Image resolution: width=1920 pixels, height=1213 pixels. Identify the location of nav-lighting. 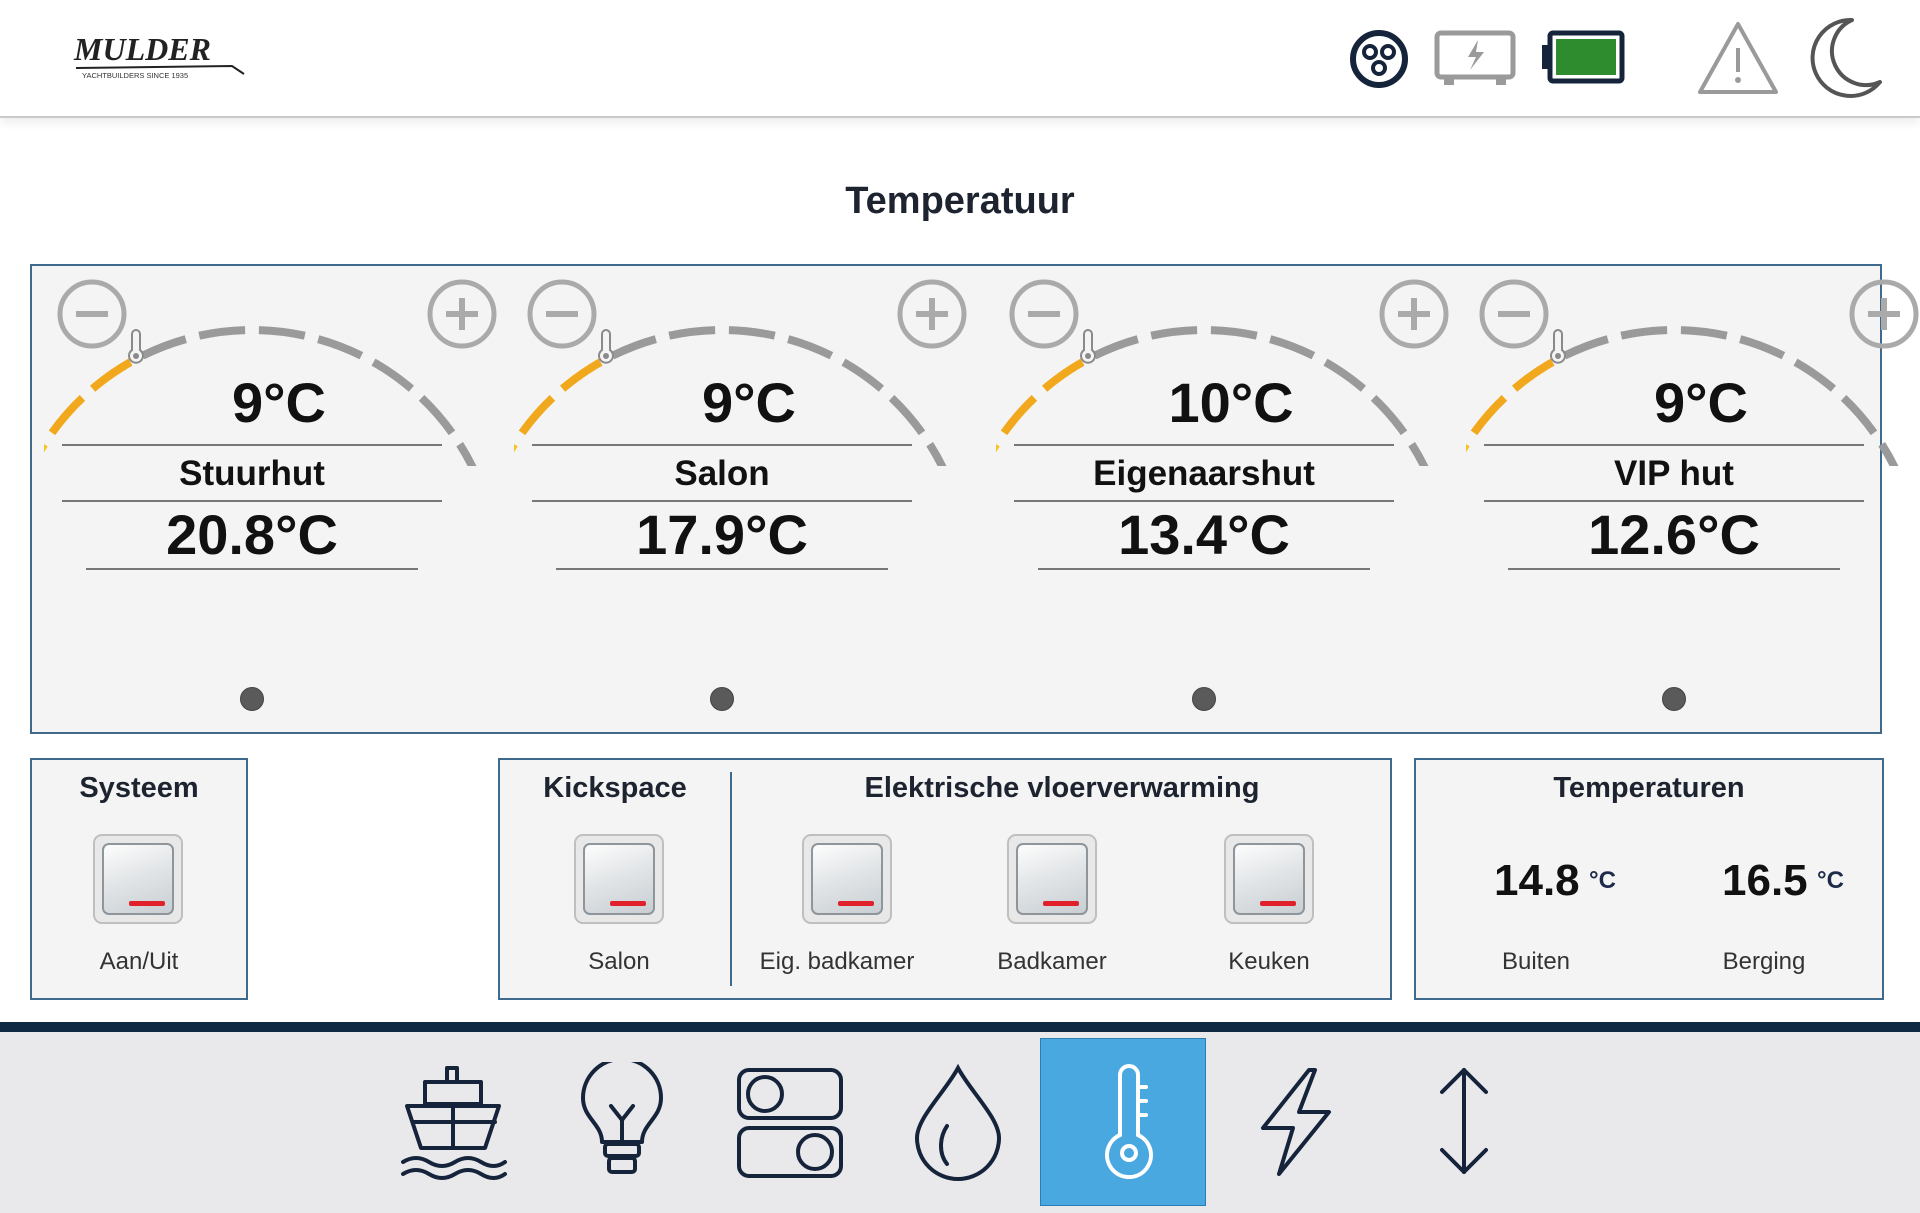
(617, 1127).